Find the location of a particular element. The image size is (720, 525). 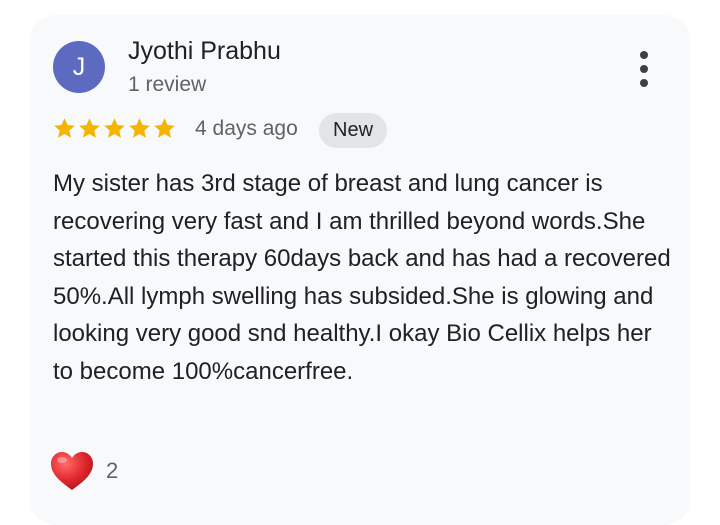

heart-icon is located at coordinates (72, 471).